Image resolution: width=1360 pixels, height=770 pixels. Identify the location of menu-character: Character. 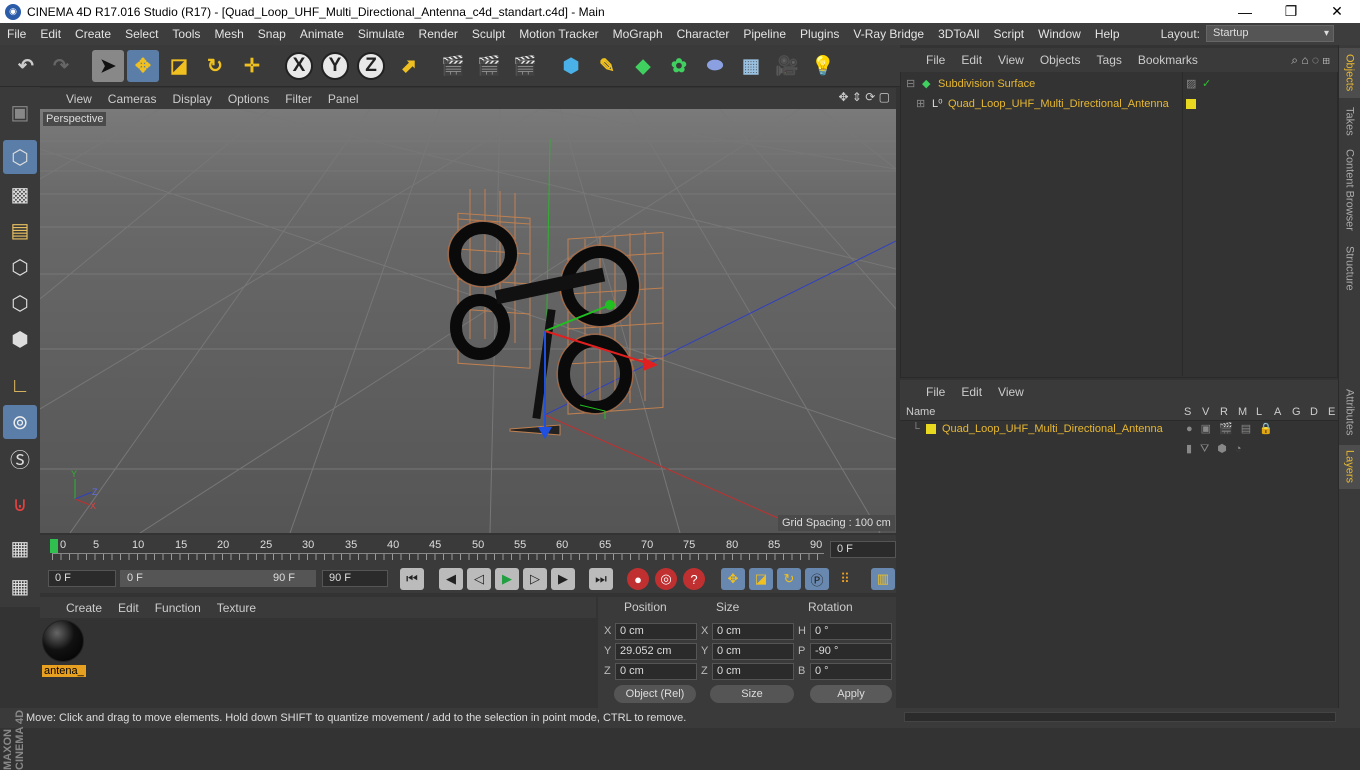
(703, 34).